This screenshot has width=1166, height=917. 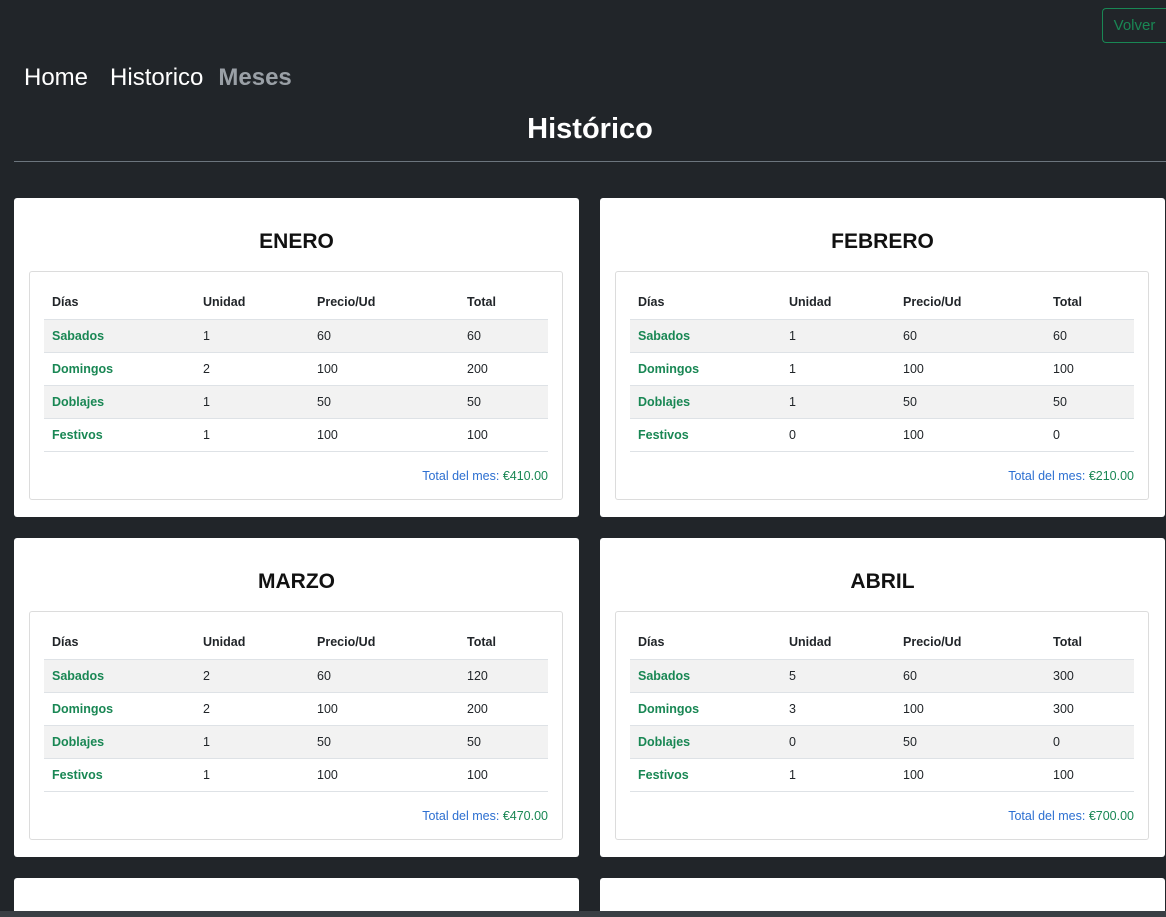 I want to click on table-row: Sabados 5 60 300, so click(x=882, y=676).